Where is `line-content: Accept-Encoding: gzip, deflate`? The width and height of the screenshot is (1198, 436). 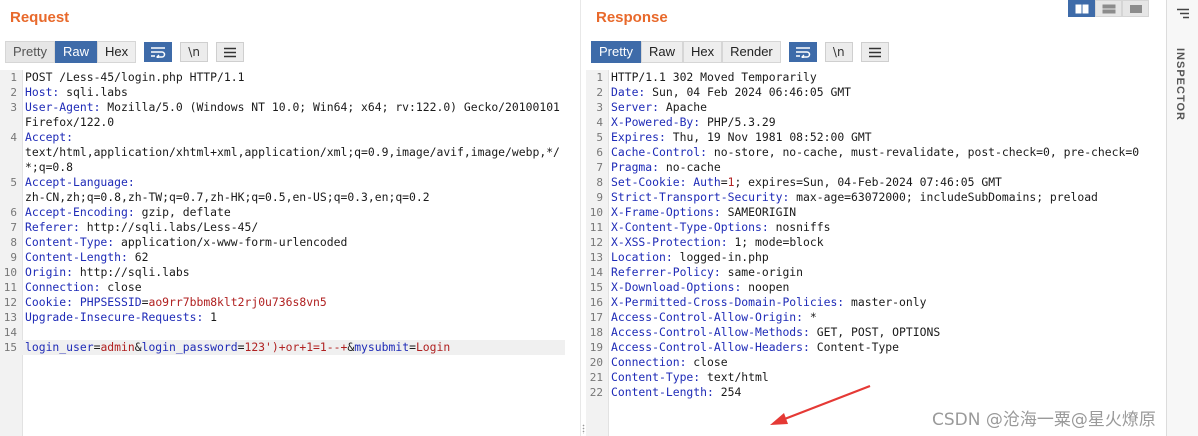 line-content: Accept-Encoding: gzip, deflate is located at coordinates (292, 212).